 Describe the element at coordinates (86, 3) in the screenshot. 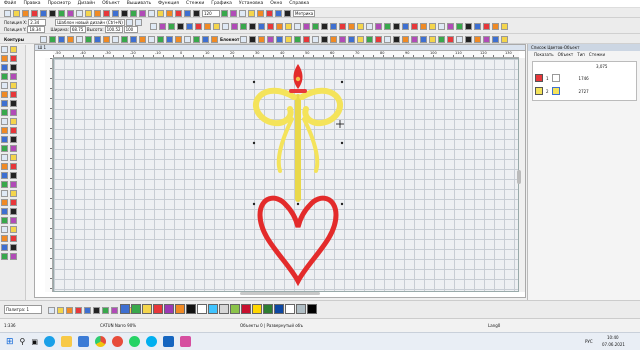

I see `menu-item: Дизайн` at that location.